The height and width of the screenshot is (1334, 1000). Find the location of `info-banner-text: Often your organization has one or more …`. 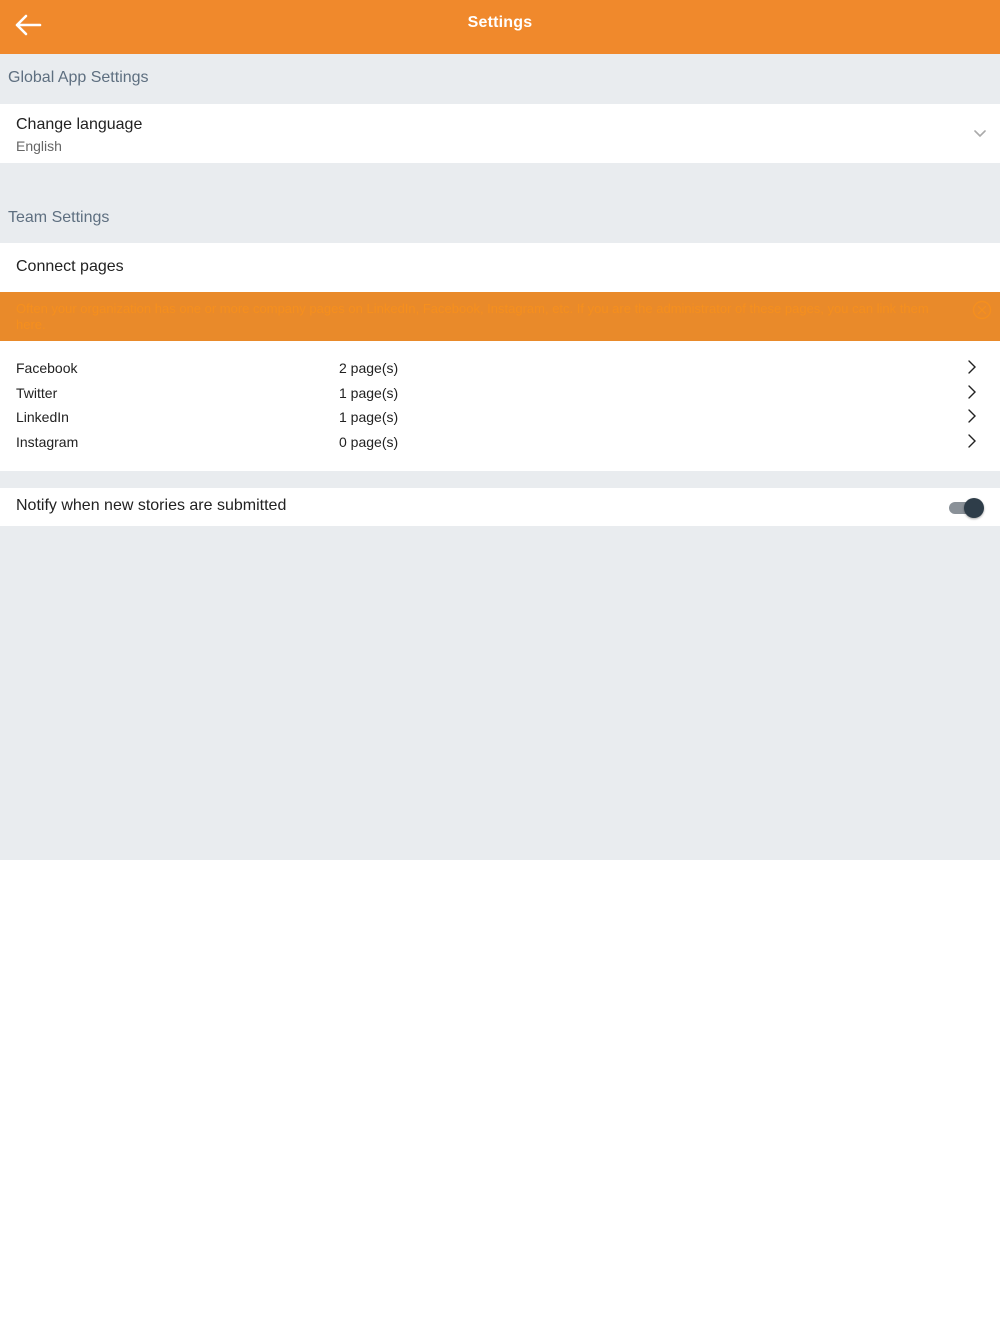

info-banner-text: Often your organization has one or more … is located at coordinates (472, 316).